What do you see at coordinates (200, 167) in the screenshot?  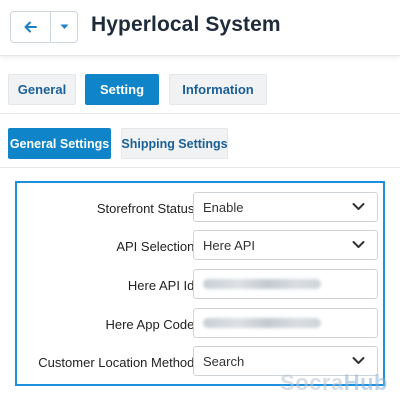 I see `subtabs-divider` at bounding box center [200, 167].